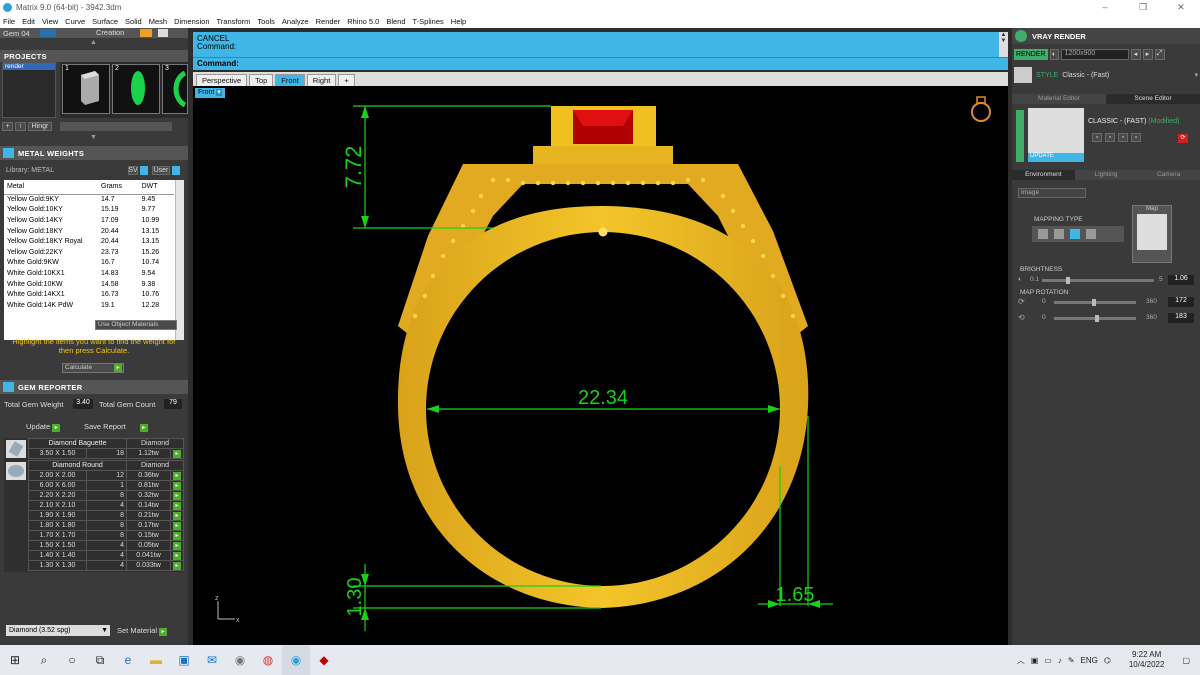 The width and height of the screenshot is (1200, 675). I want to click on mail-icon: ✉, so click(212, 660).